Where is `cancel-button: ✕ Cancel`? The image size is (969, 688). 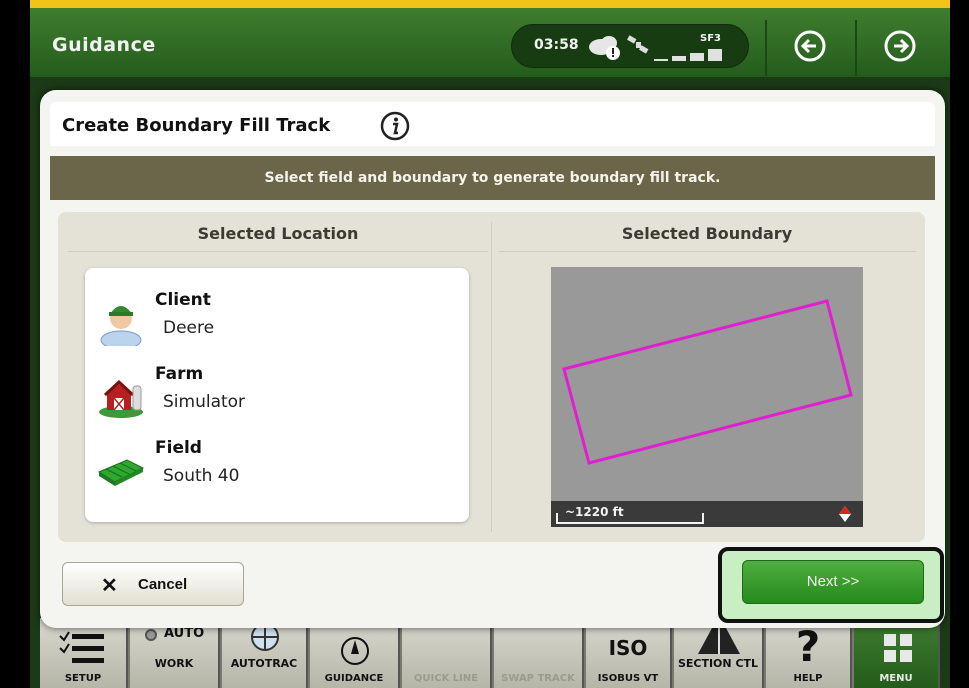
cancel-button: ✕ Cancel is located at coordinates (153, 584).